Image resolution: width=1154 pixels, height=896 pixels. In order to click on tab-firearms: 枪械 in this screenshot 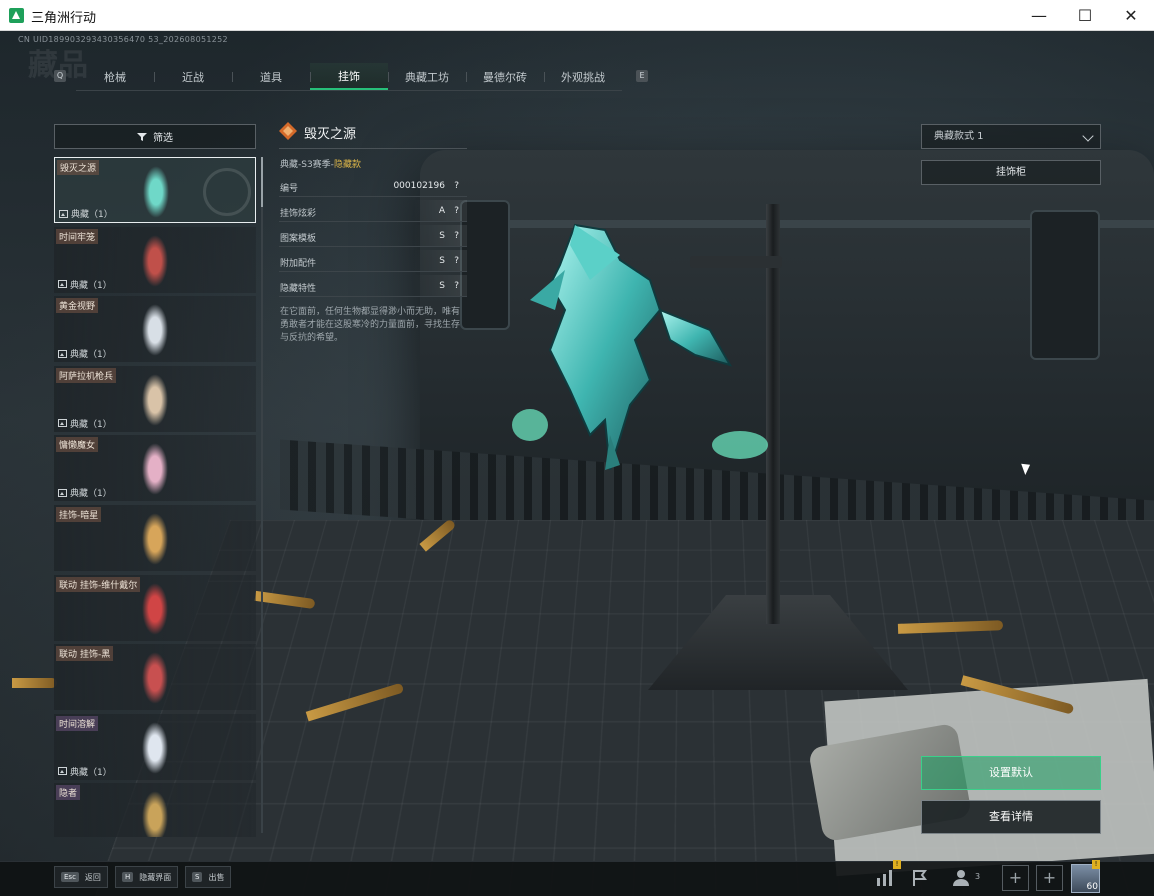, I will do `click(115, 76)`.